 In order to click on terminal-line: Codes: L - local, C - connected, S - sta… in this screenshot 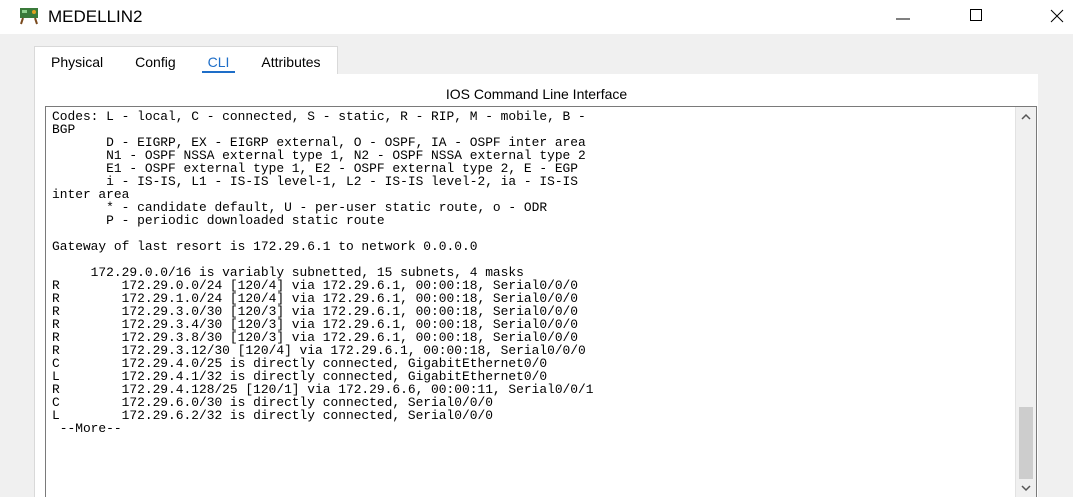, I will do `click(319, 116)`.